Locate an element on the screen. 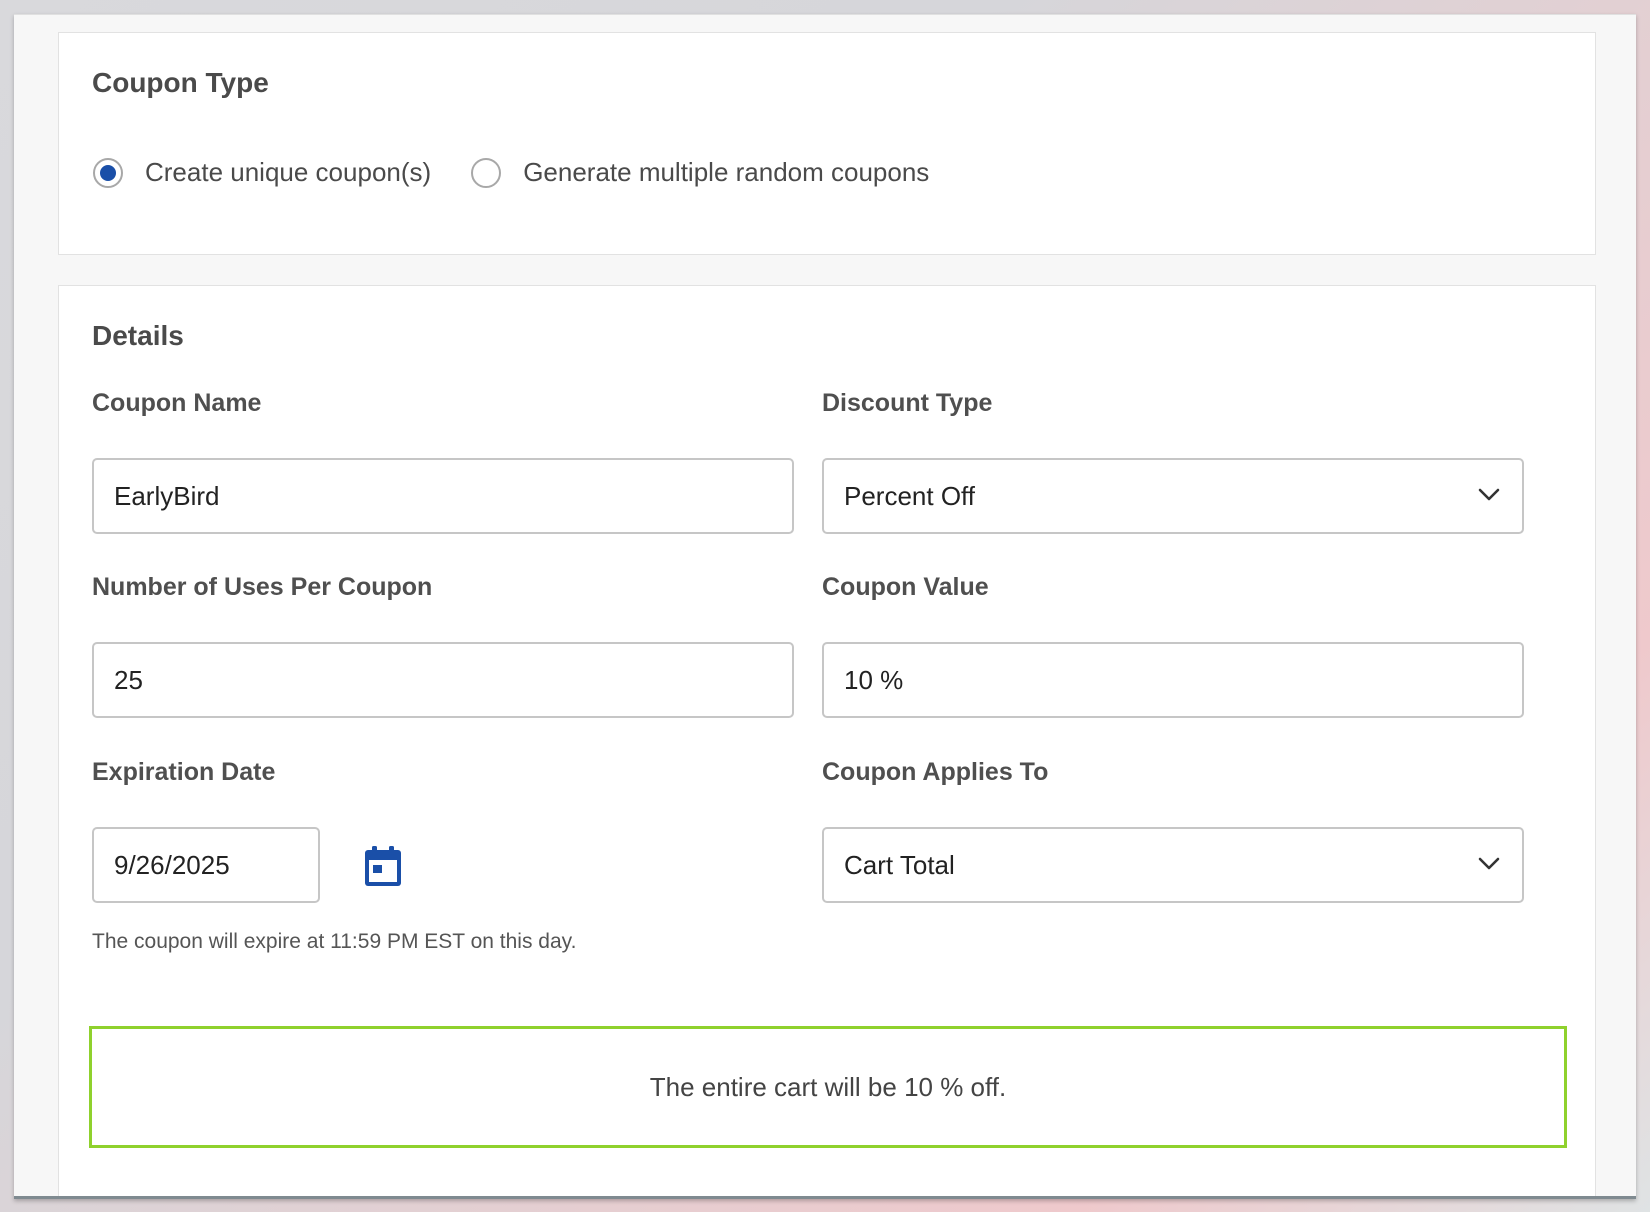 This screenshot has width=1650, height=1212. coupon-value-value: 10 % is located at coordinates (874, 679).